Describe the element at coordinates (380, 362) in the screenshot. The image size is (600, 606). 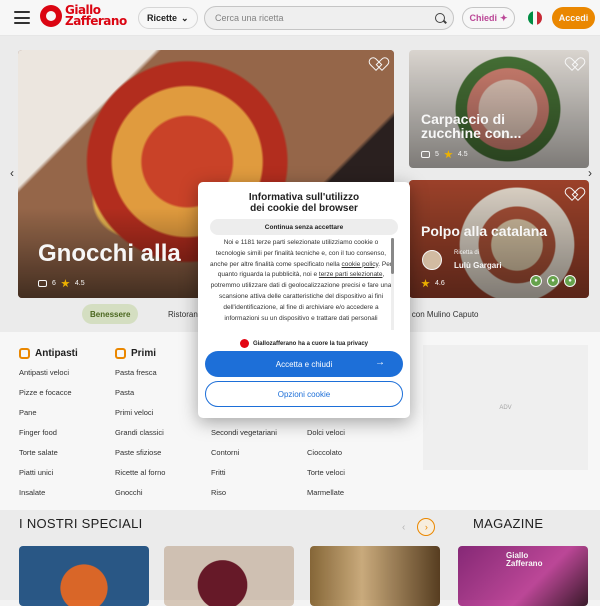
I see `arrow-right-icon: →` at that location.